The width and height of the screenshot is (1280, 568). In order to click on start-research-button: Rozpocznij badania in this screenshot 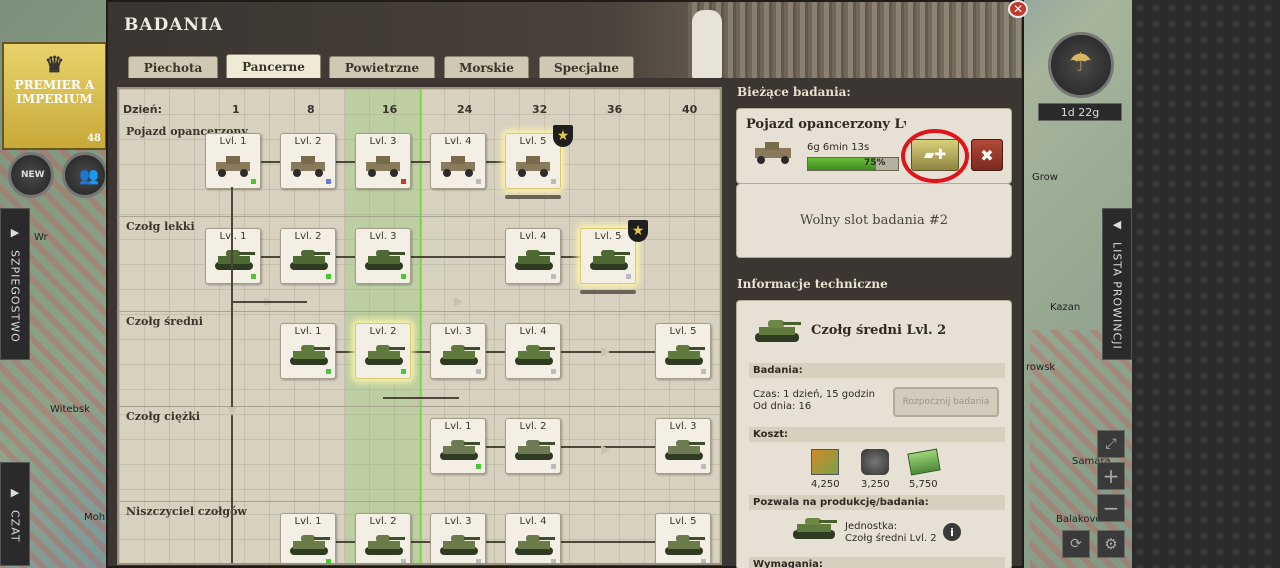, I will do `click(946, 402)`.